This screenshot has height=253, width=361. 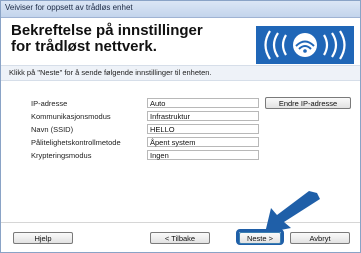 I want to click on cancel-button: Avbryt, so click(x=320, y=238).